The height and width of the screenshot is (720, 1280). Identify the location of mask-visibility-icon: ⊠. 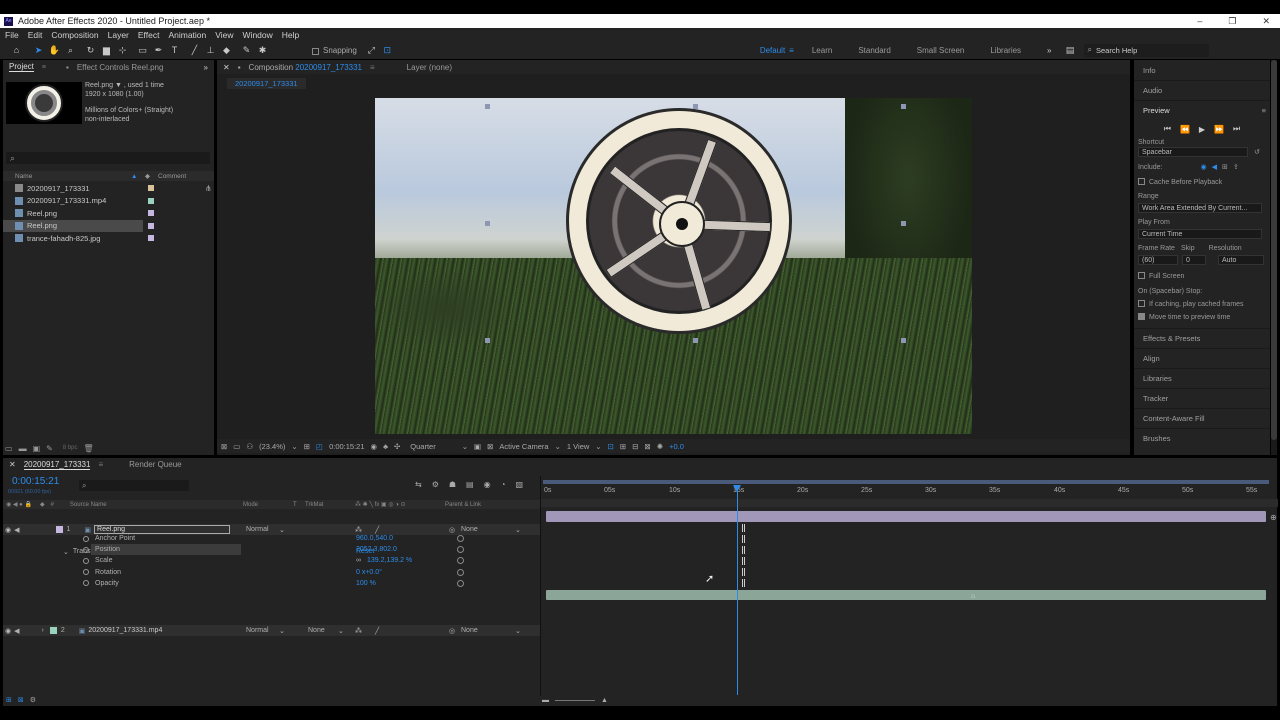
(490, 446).